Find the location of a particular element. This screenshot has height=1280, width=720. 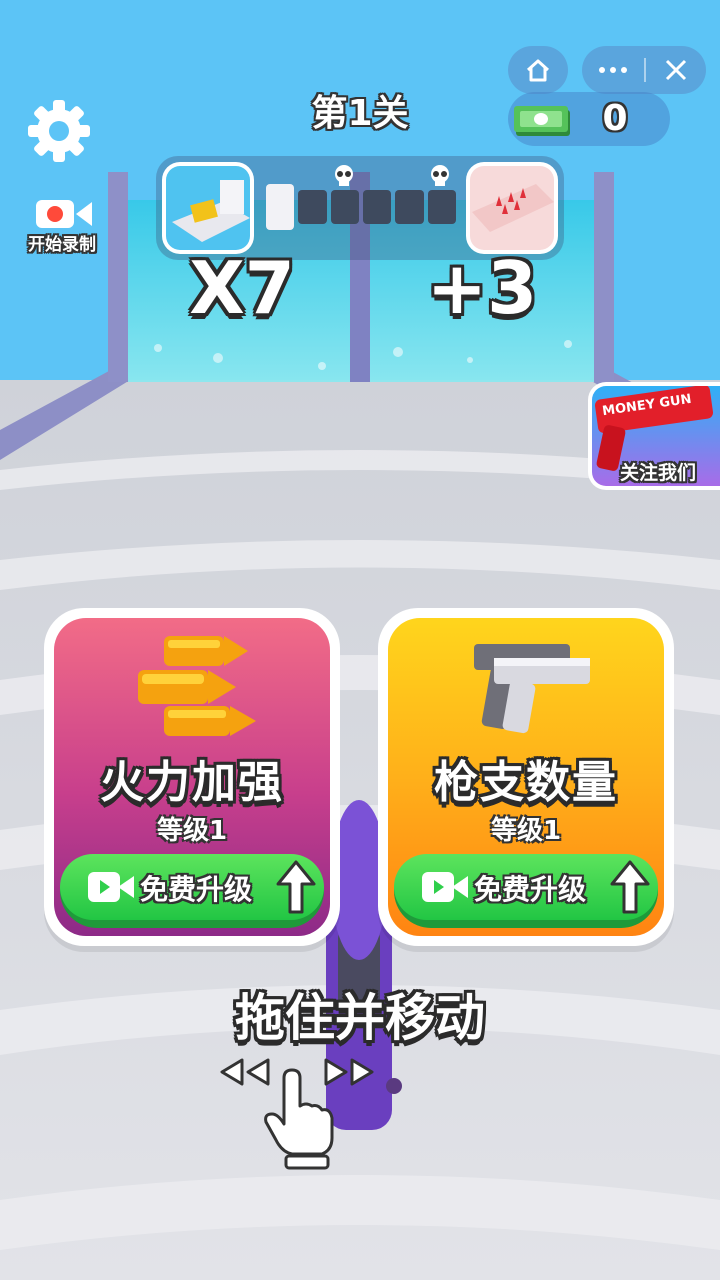

close-icon is located at coordinates (676, 70).